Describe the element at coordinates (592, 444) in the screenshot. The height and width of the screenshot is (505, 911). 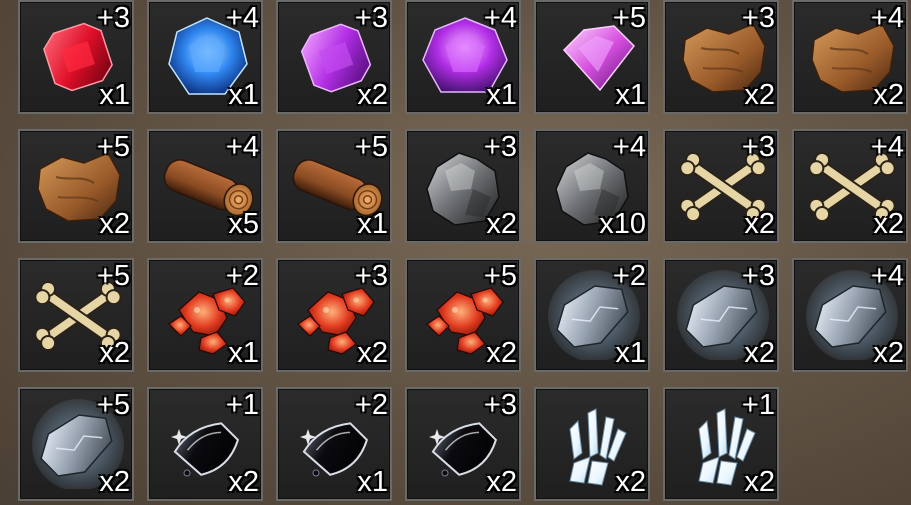
I see `inventory-slot: x2` at that location.